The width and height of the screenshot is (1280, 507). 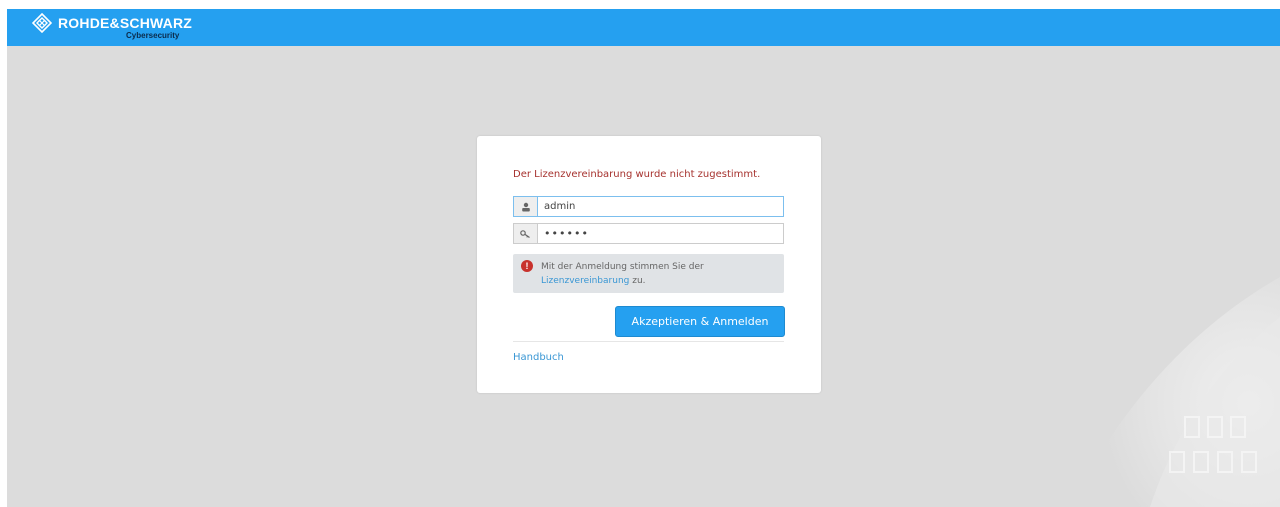 I want to click on username-input, so click(x=660, y=206).